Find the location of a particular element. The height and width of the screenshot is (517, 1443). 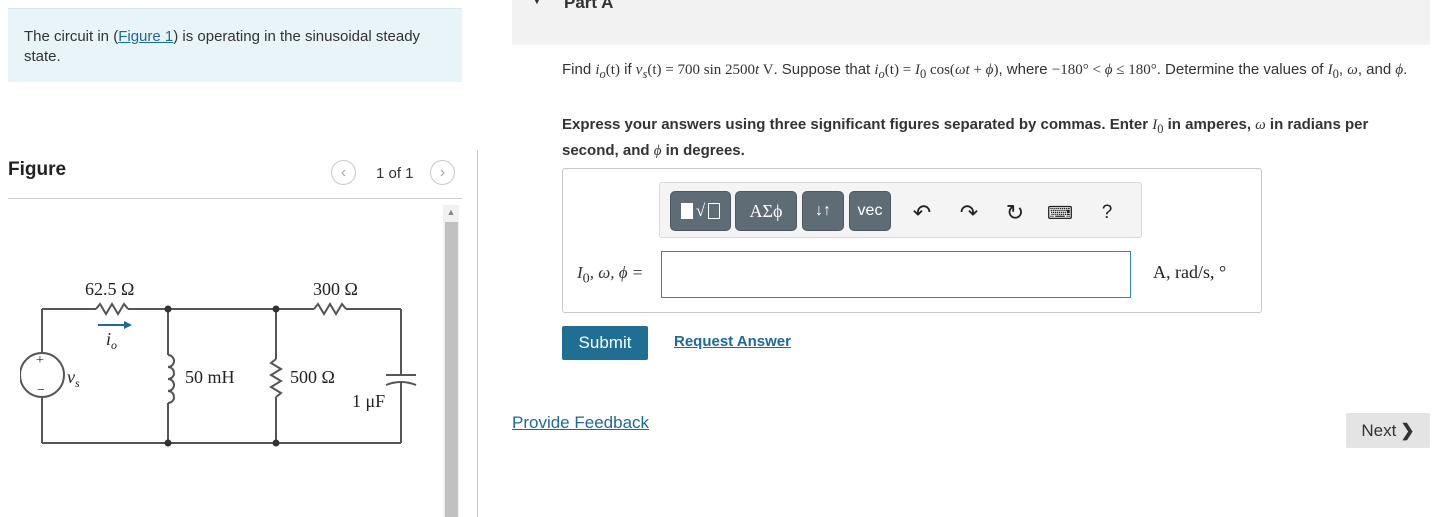

resistor-62-5-symbol is located at coordinates (112, 309).